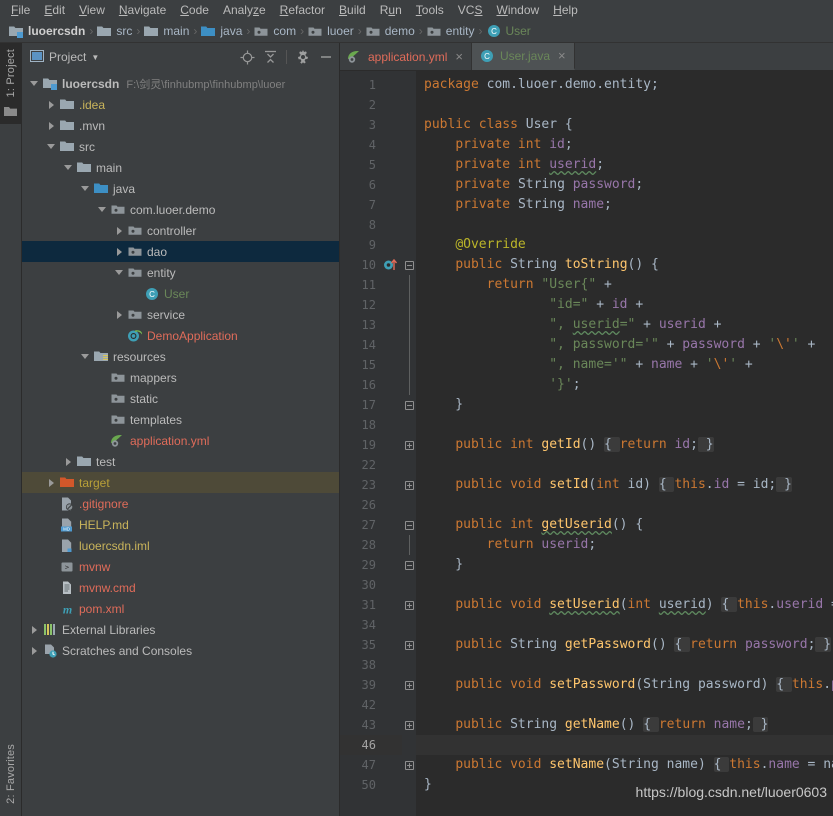  What do you see at coordinates (180, 419) in the screenshot?
I see `tree-node-templates: templates` at bounding box center [180, 419].